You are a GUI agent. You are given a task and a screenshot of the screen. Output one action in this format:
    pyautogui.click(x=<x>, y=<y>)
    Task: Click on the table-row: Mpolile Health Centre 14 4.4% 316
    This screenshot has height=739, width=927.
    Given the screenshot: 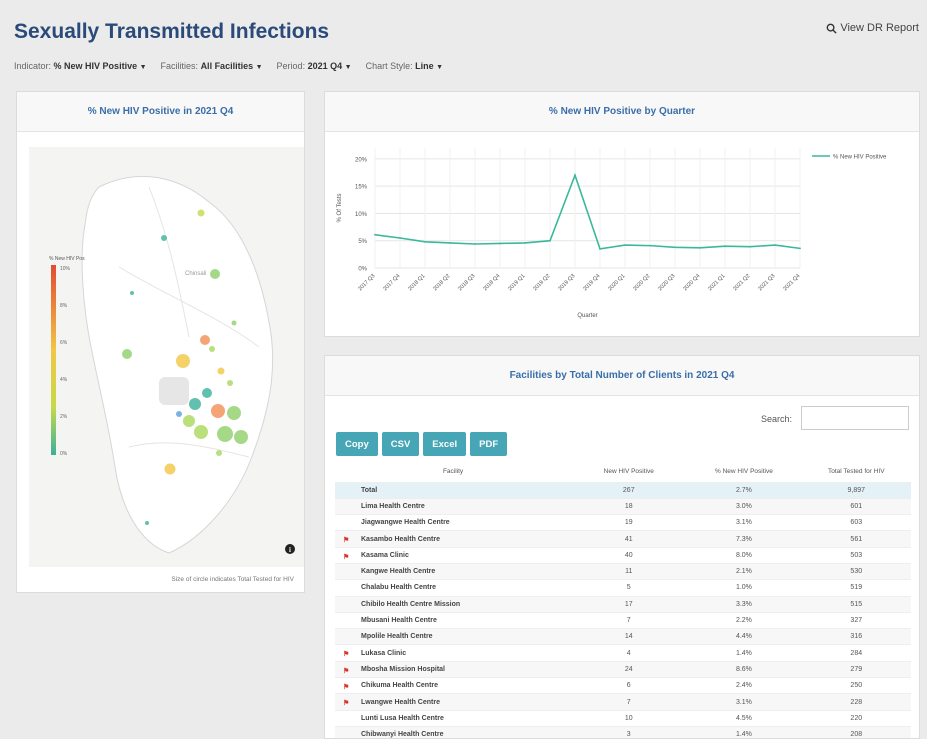 What is the action you would take?
    pyautogui.click(x=623, y=636)
    